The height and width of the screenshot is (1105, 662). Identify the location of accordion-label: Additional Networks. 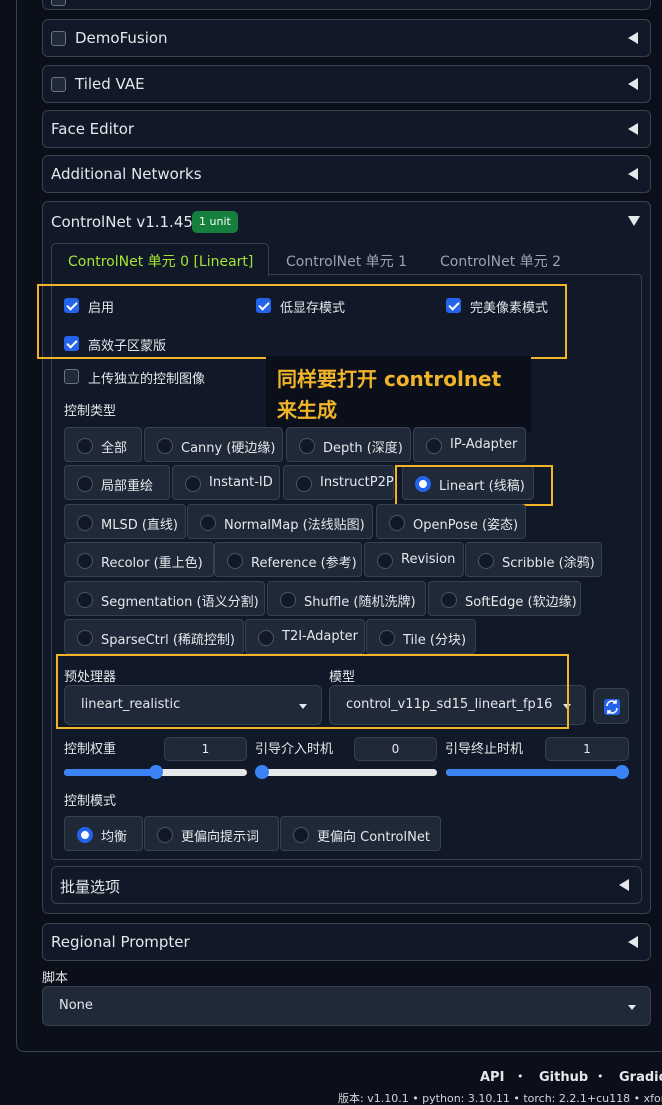
(126, 174).